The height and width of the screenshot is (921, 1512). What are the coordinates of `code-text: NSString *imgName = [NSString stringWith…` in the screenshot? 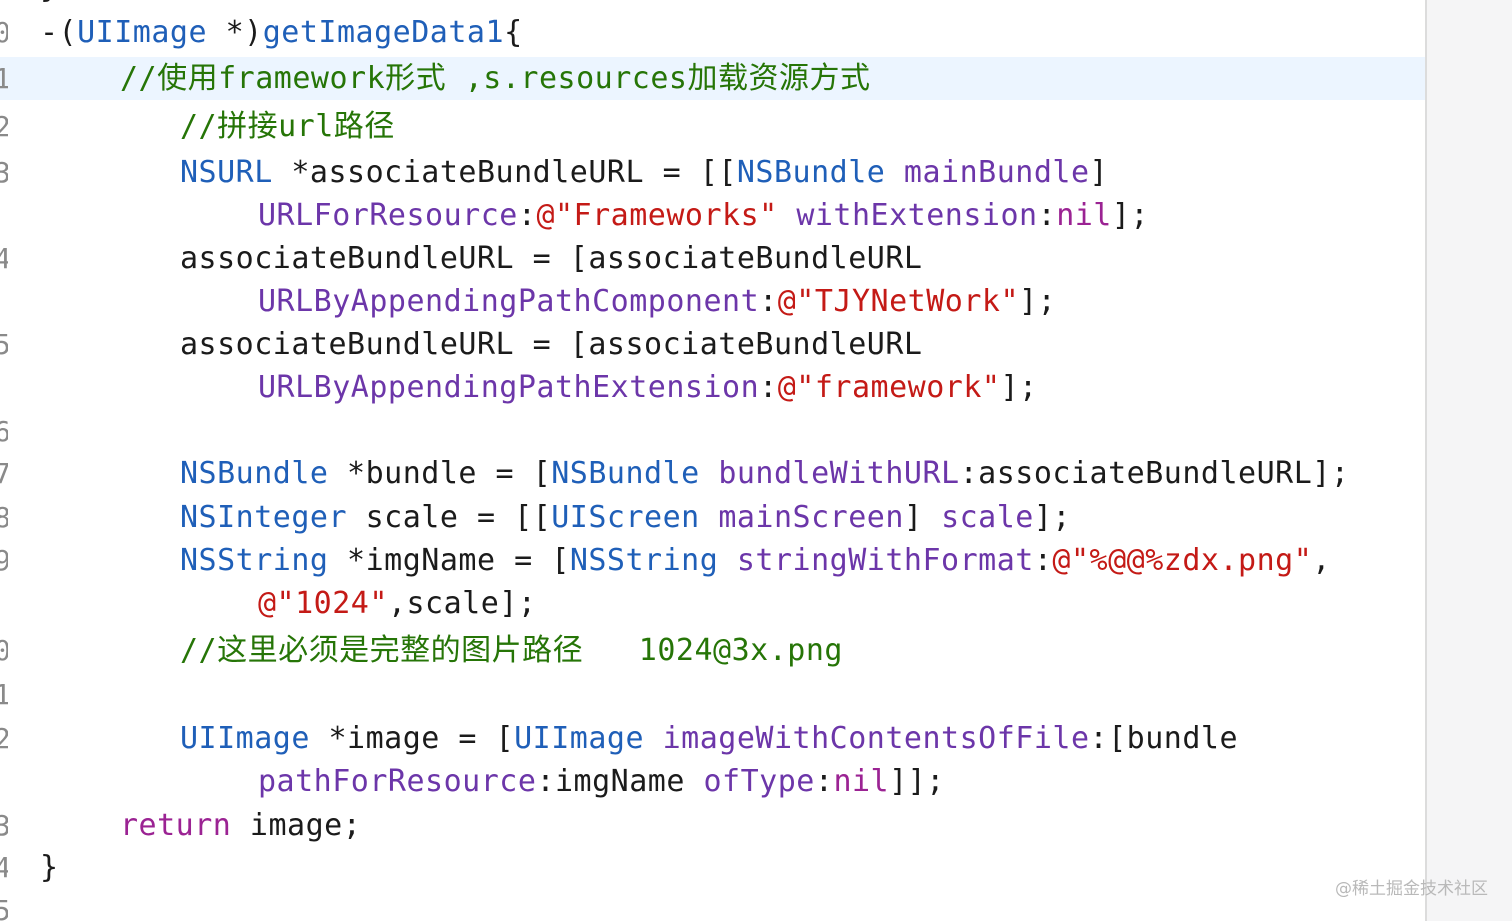 It's located at (755, 560).